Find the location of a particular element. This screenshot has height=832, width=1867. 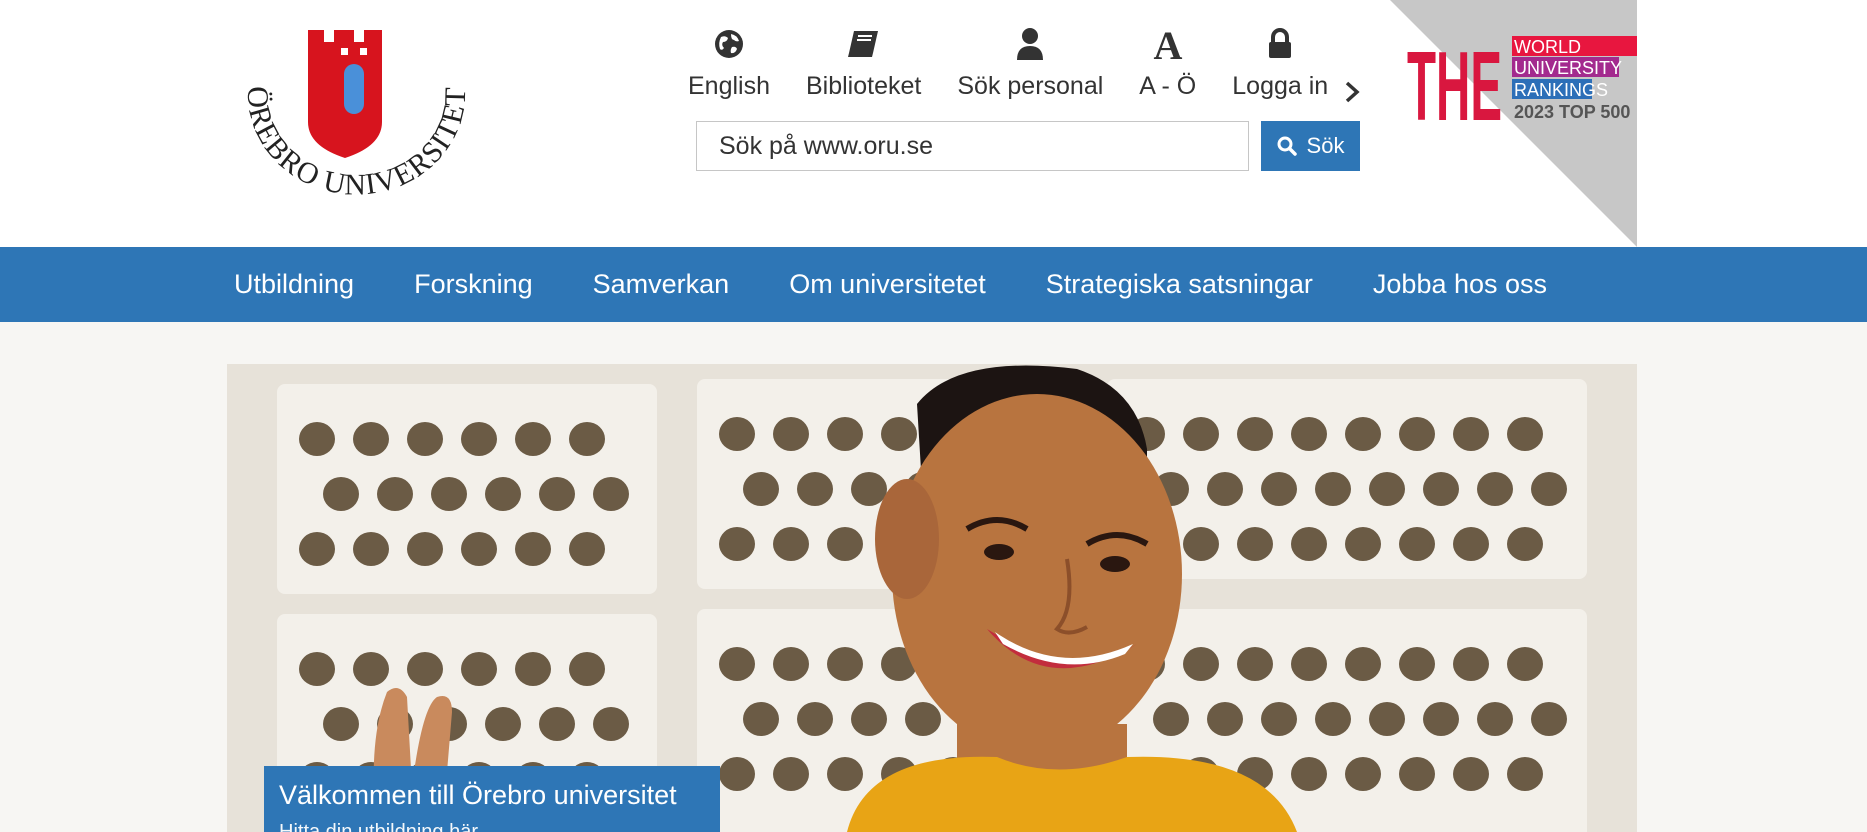

site-search: Sök is located at coordinates (1028, 147).